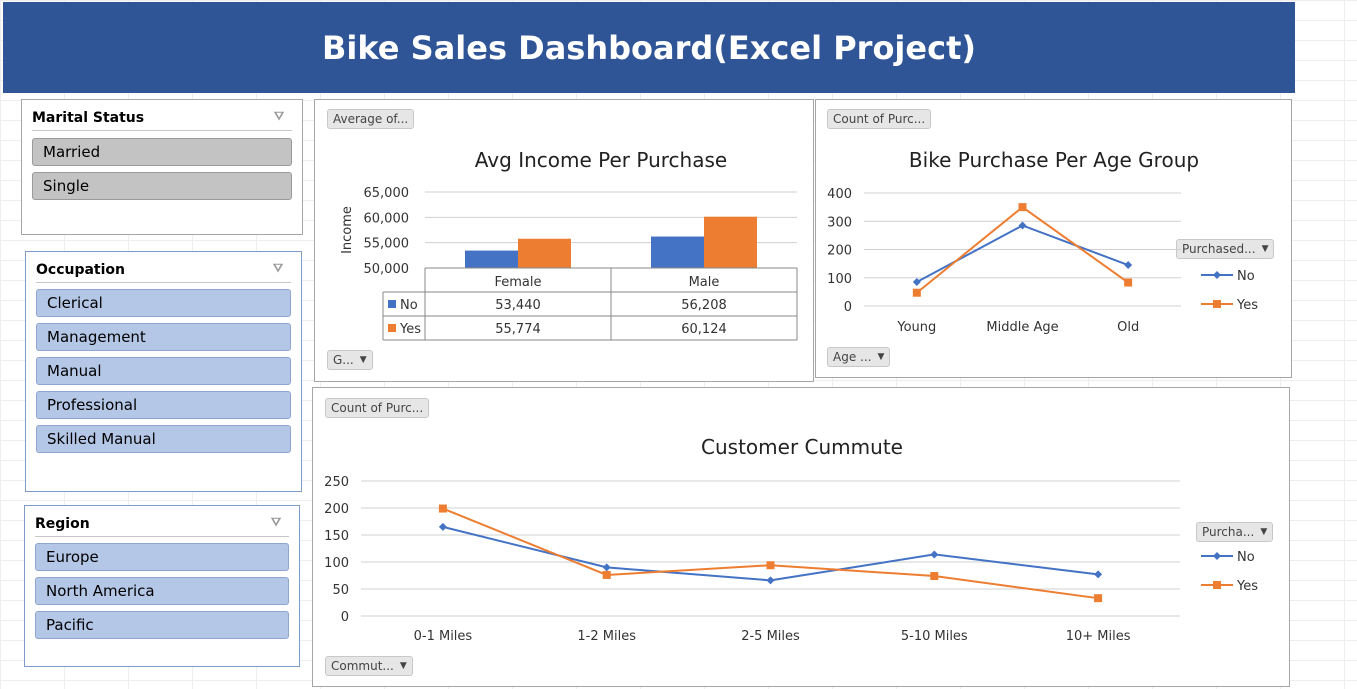 This screenshot has height=689, width=1357. What do you see at coordinates (387, 269) in the screenshot?
I see `y-tick-label: 50,000` at bounding box center [387, 269].